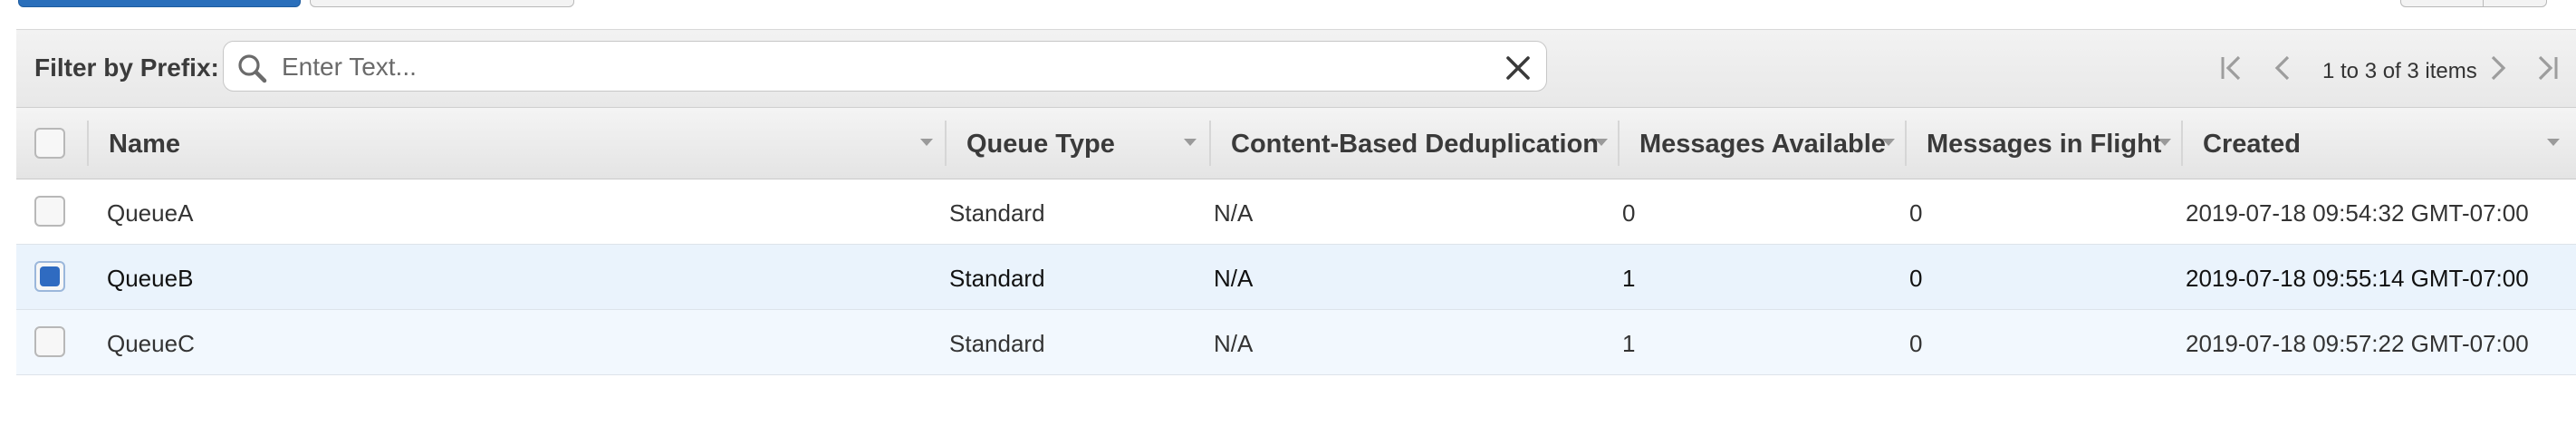  I want to click on pagination: 1 to 3 of 3 items, so click(2387, 67).